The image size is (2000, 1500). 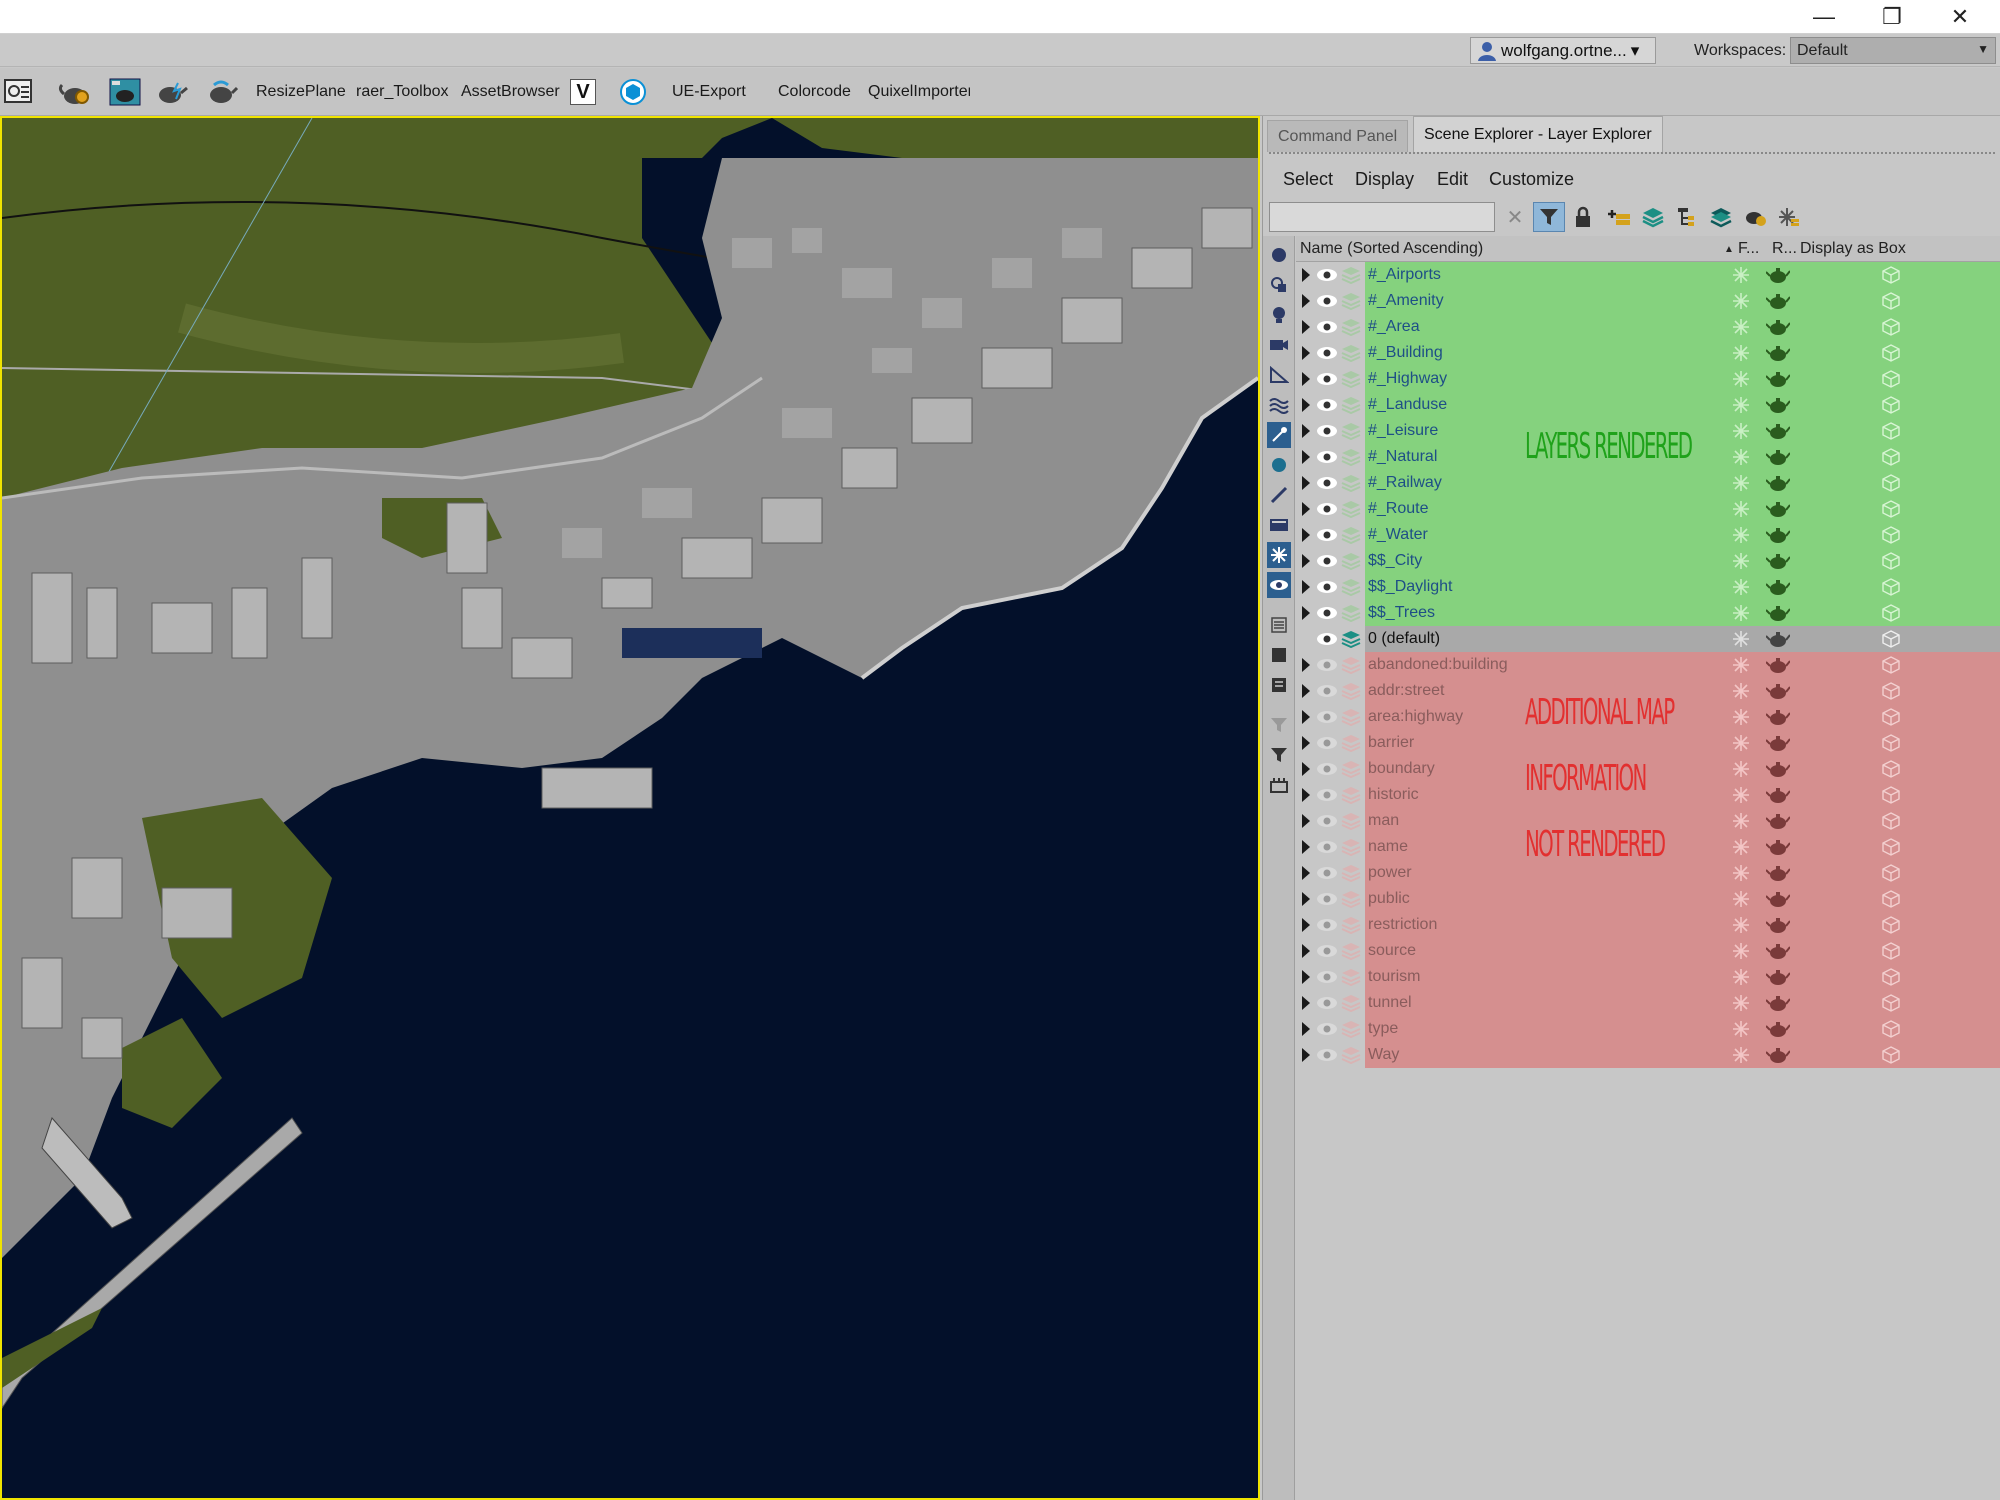 I want to click on layer-row: #_Airports, so click(x=1648, y=275).